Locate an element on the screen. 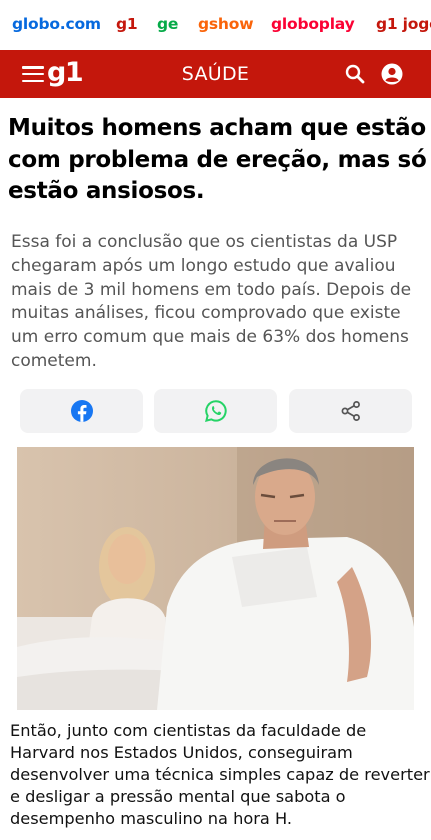  share-icon is located at coordinates (350, 411).